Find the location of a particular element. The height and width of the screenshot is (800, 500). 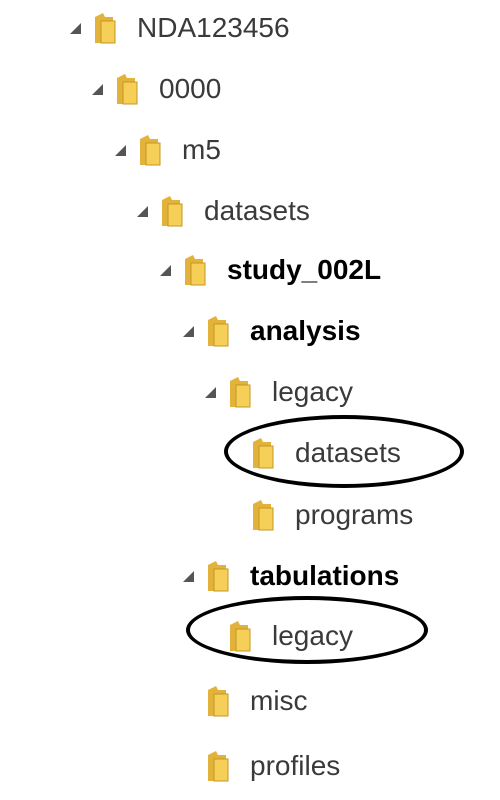

tree-node-analysis: analysis is located at coordinates (272, 331).